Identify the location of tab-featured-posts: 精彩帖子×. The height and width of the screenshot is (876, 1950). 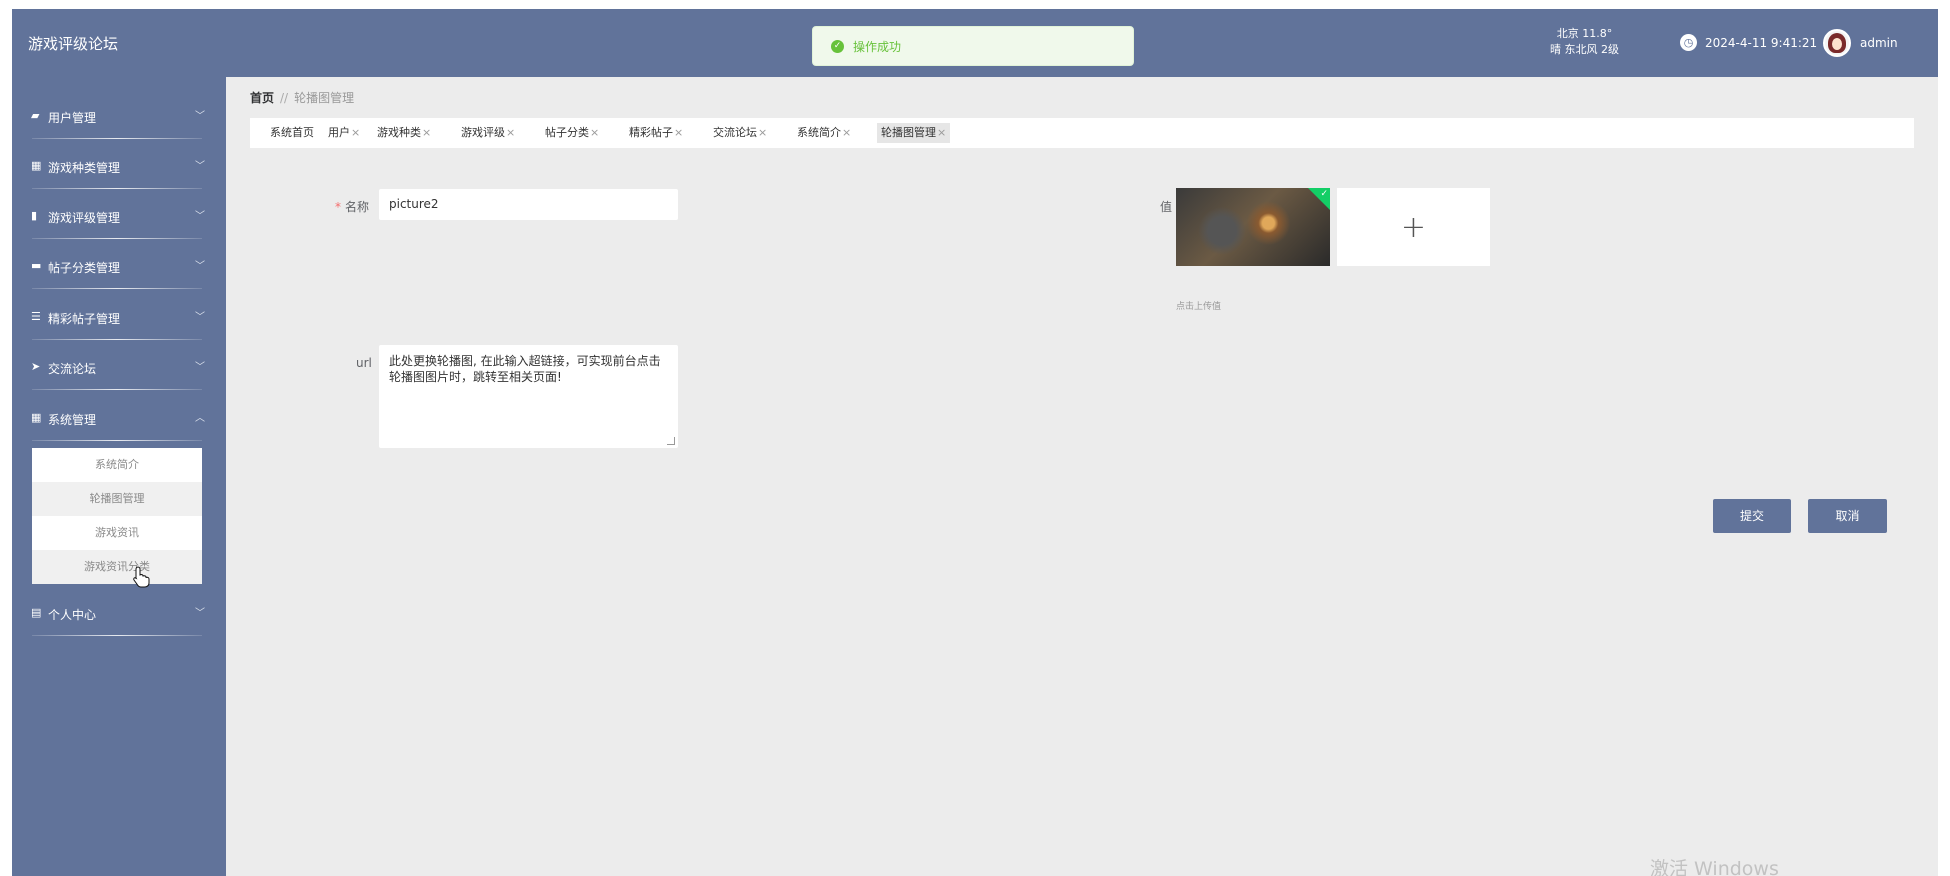
(656, 133).